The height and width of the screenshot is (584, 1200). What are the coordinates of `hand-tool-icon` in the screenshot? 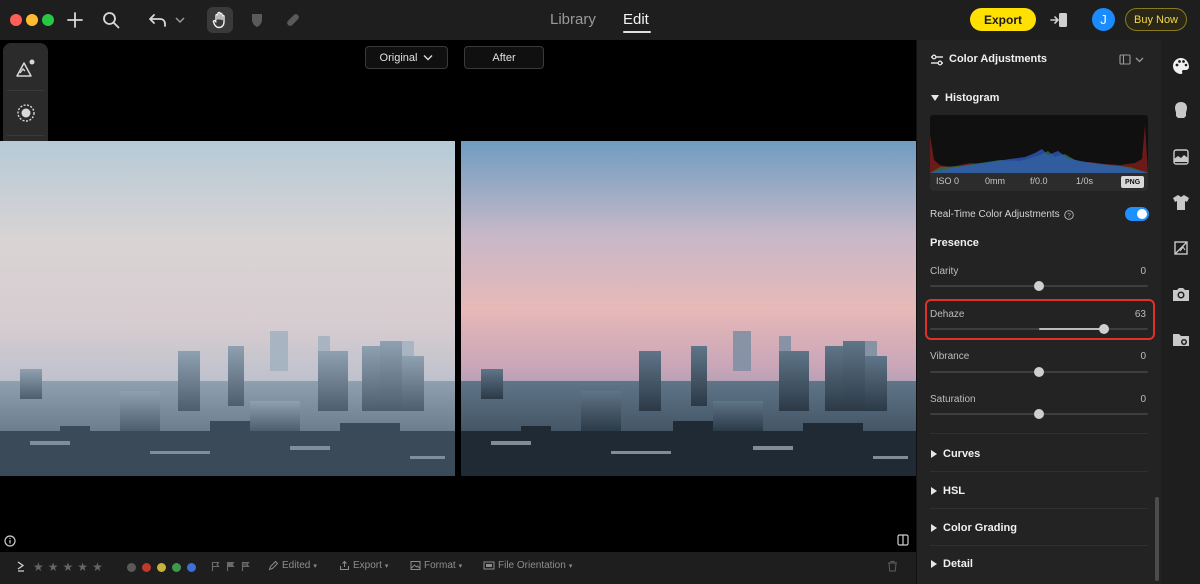 It's located at (220, 20).